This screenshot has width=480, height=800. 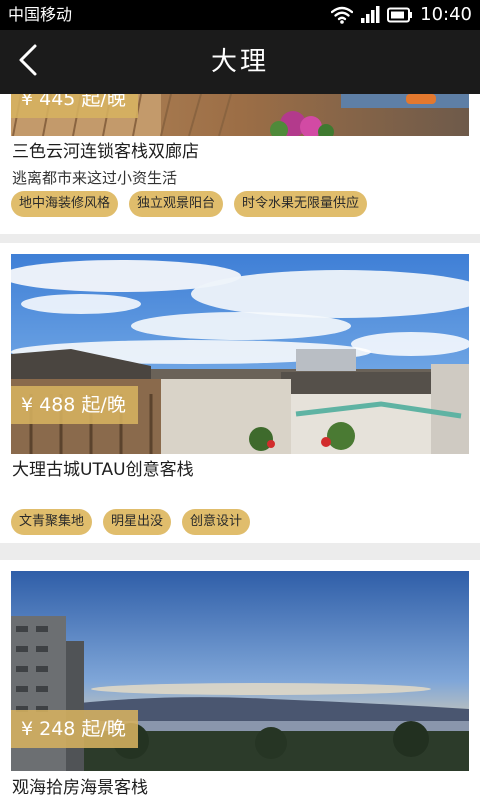 What do you see at coordinates (95, 178) in the screenshot?
I see `listing-slogan: 逃离都市来这过小资生活` at bounding box center [95, 178].